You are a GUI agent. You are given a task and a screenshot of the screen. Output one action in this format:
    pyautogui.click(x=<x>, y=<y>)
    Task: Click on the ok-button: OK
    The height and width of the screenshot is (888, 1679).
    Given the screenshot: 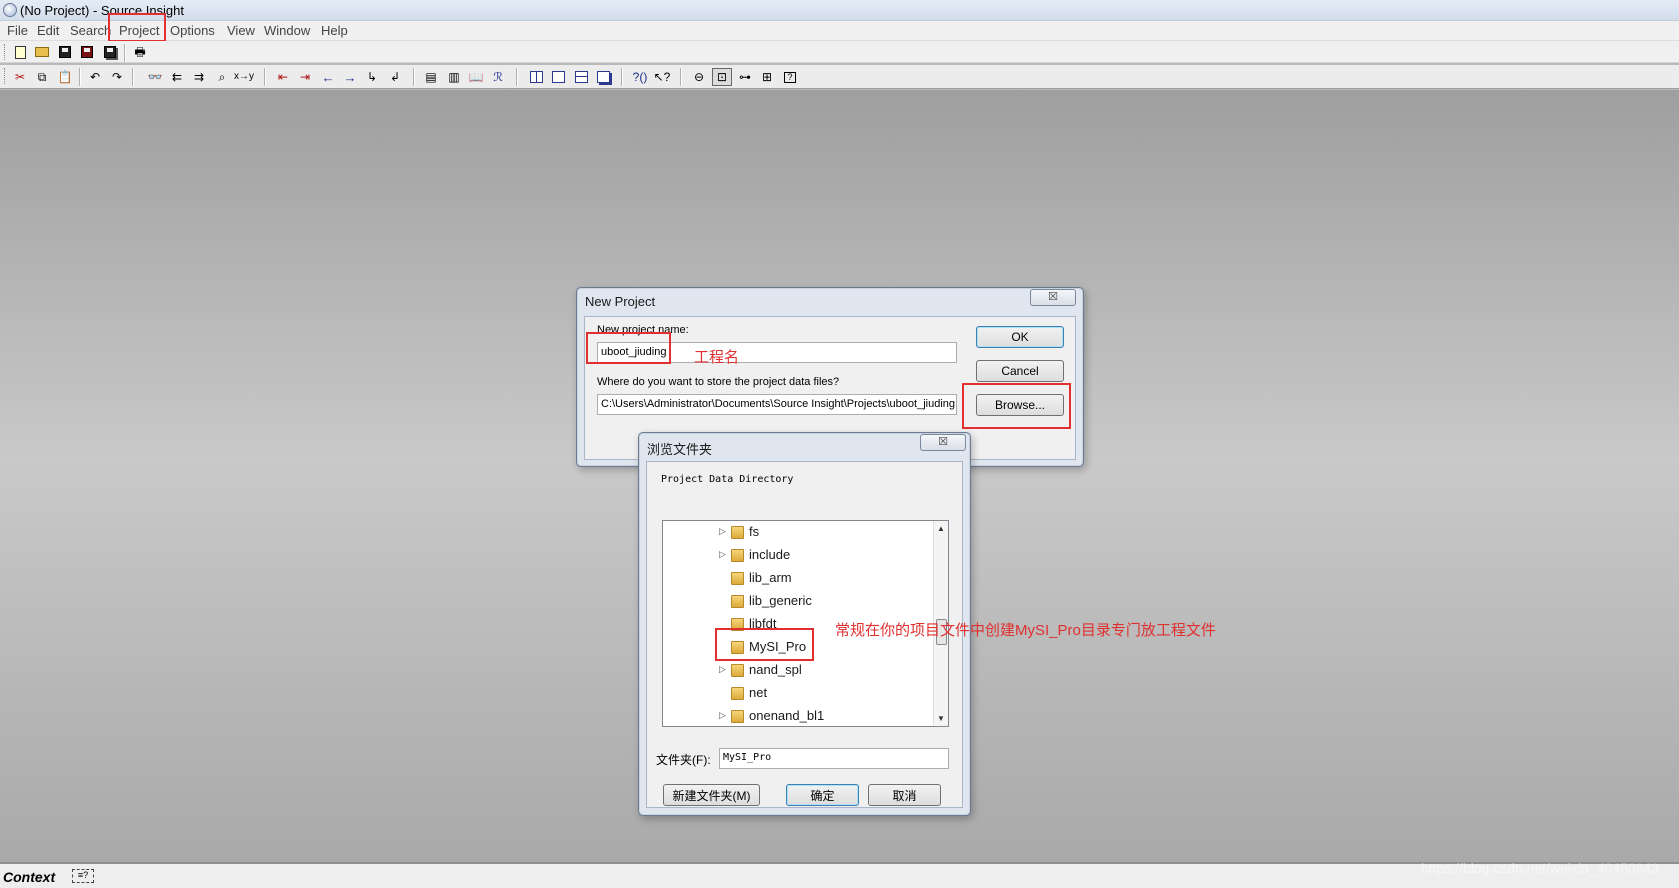 What is the action you would take?
    pyautogui.click(x=1020, y=337)
    